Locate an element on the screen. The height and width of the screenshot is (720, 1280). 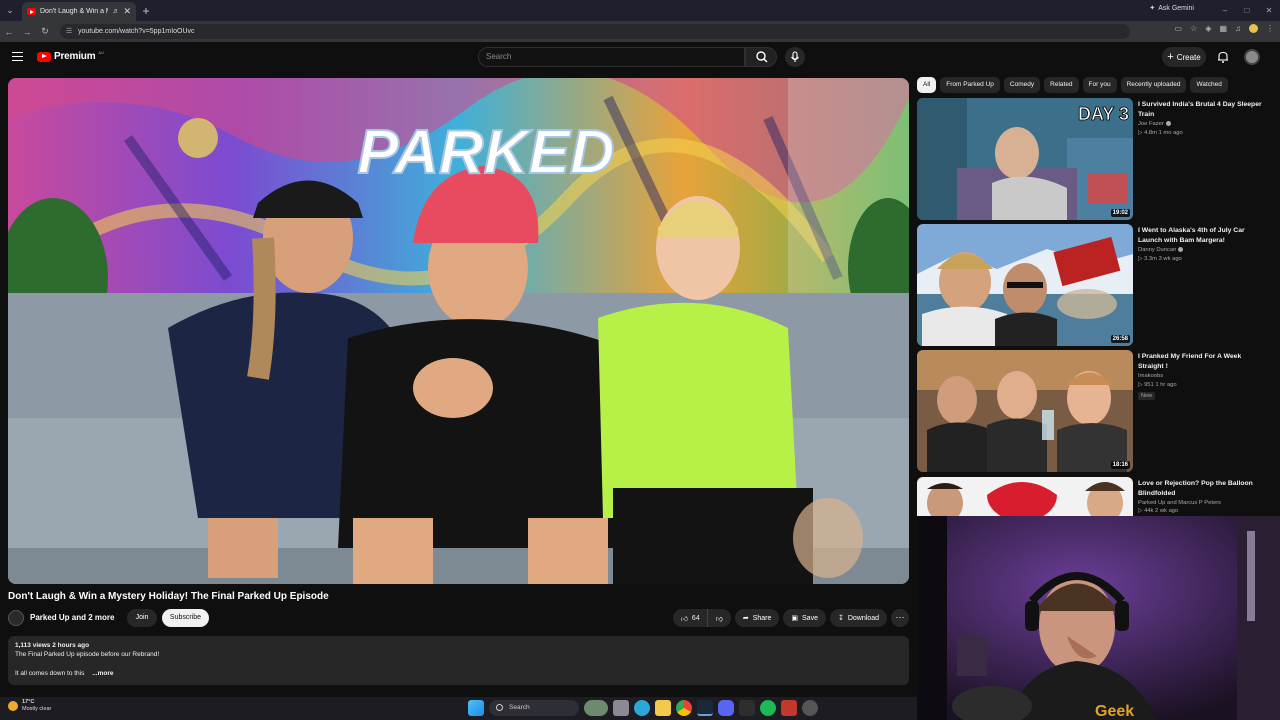
microphone-icon is located at coordinates (795, 56).